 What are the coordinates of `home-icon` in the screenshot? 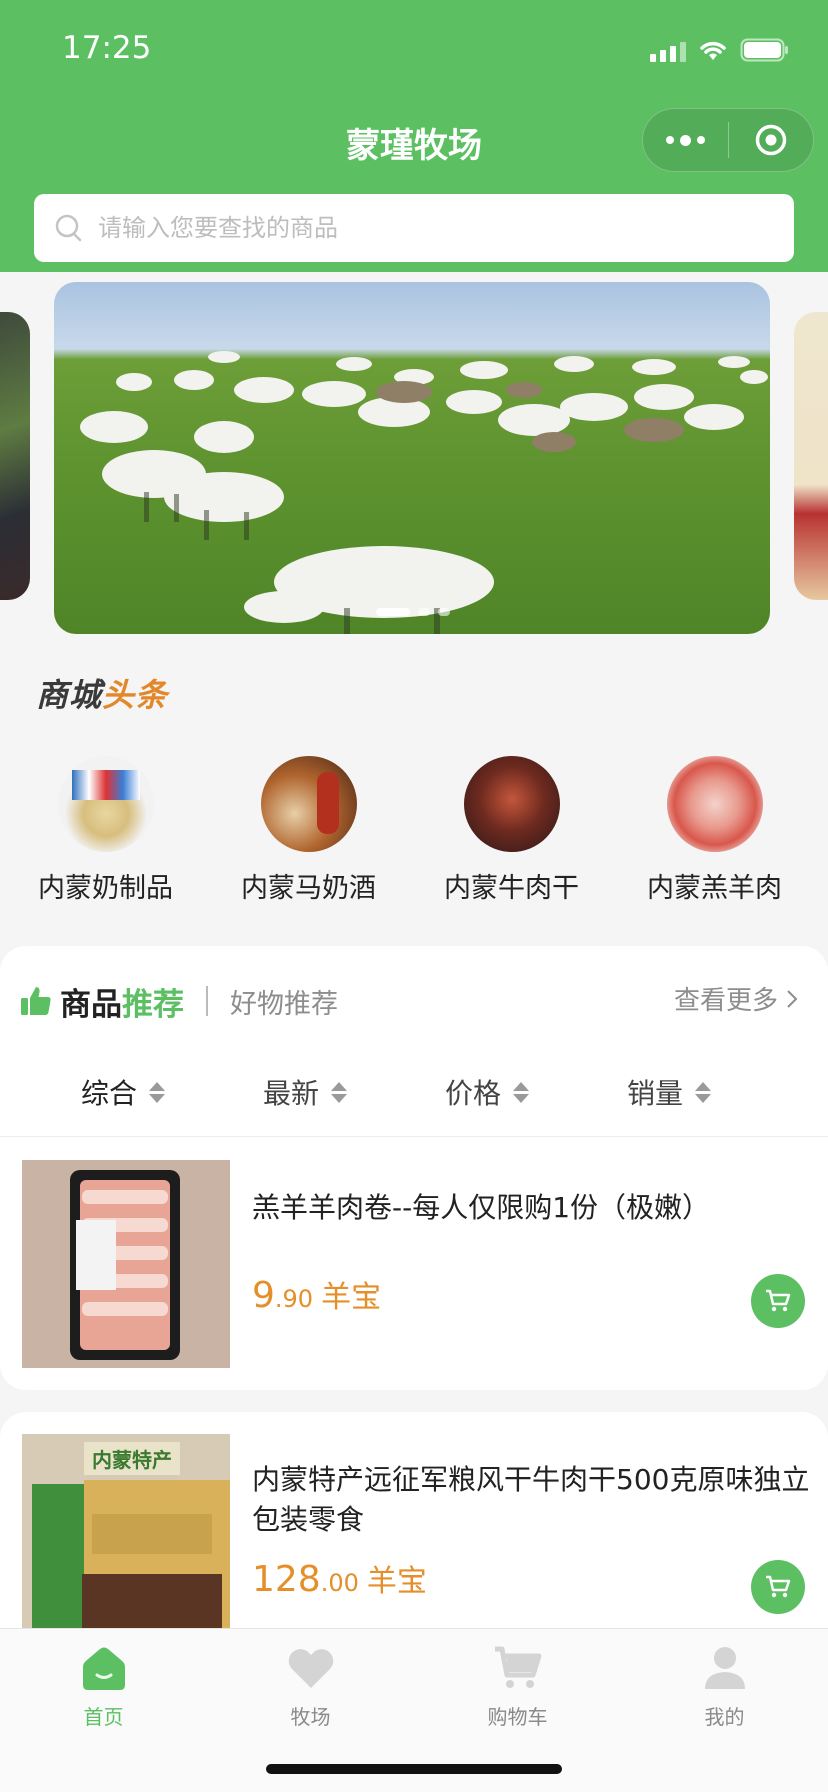 It's located at (104, 1668).